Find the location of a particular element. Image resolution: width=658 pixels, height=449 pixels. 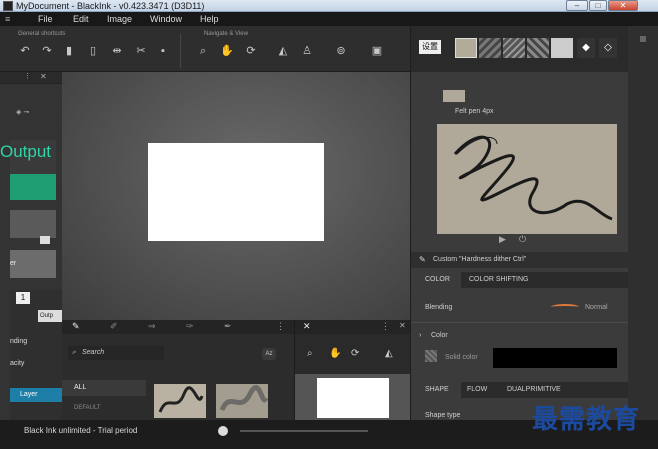

brush-library-tabs: ✎ ✐ ⇒ ✑ ✒ ⋮ is located at coordinates (178, 327).